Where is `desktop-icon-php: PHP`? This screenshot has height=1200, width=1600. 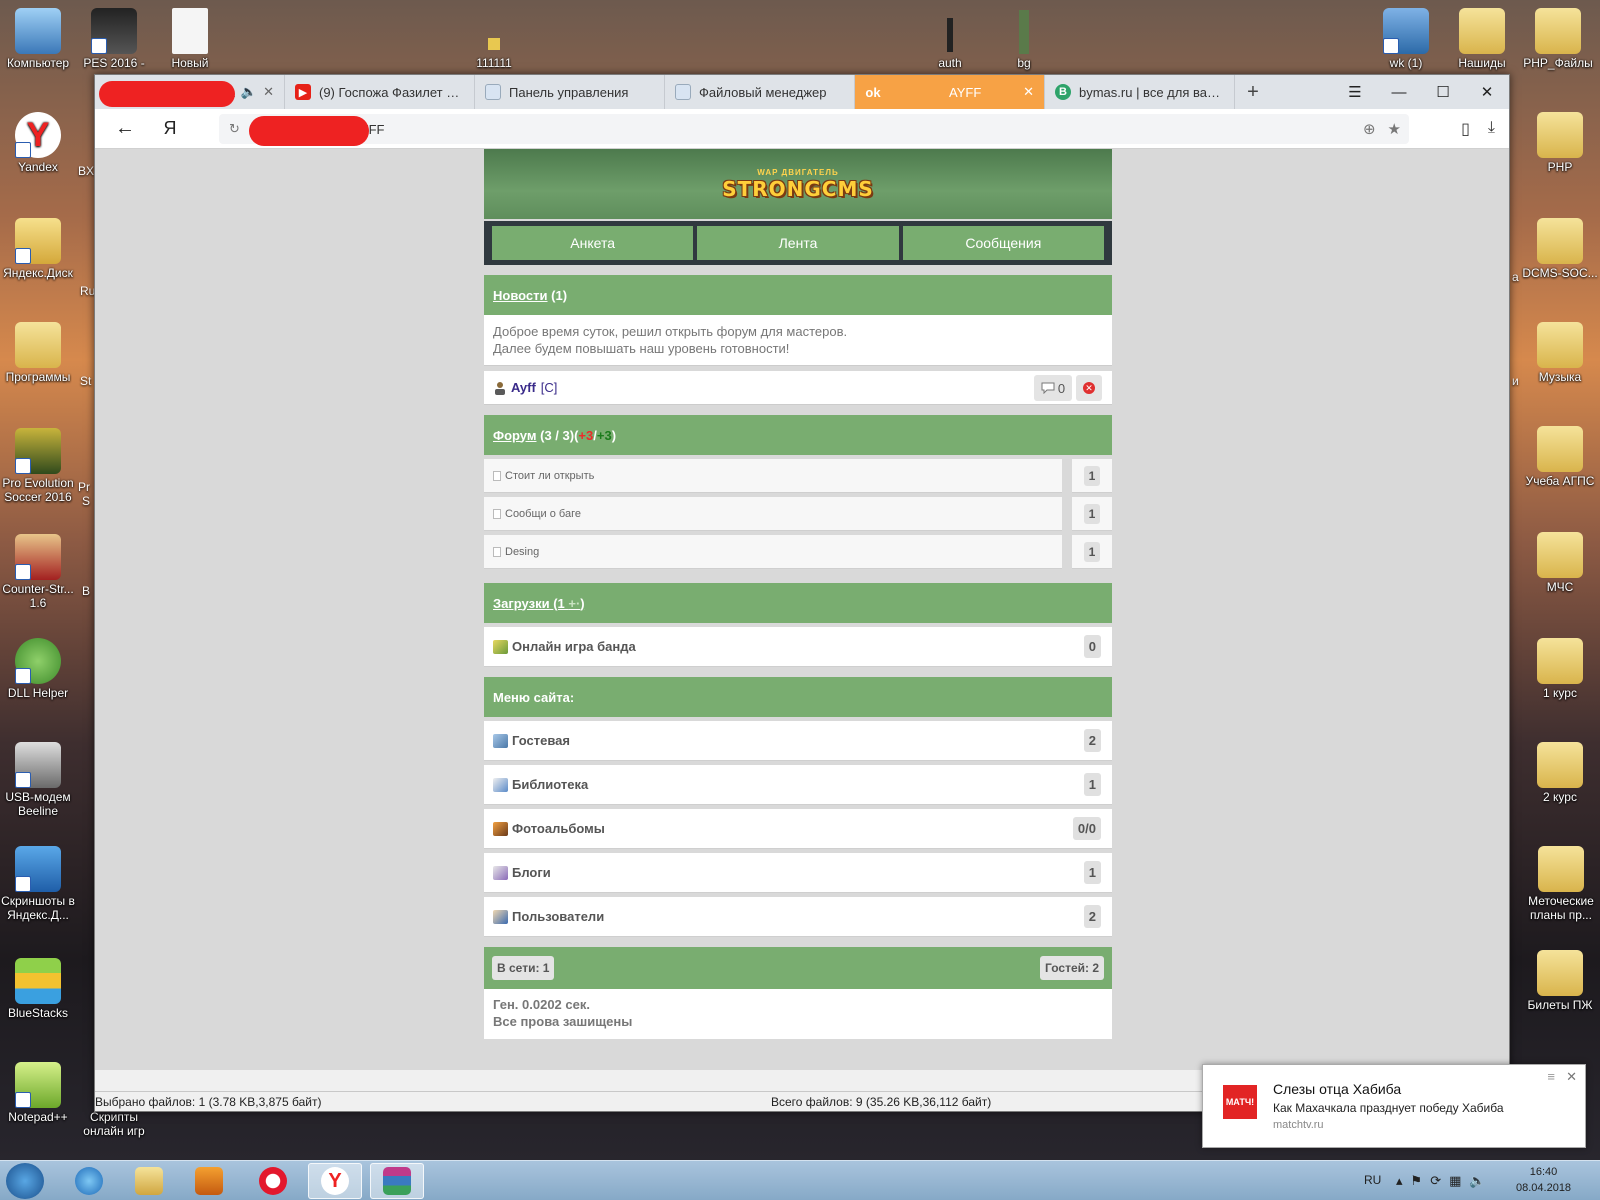 desktop-icon-php: PHP is located at coordinates (1560, 143).